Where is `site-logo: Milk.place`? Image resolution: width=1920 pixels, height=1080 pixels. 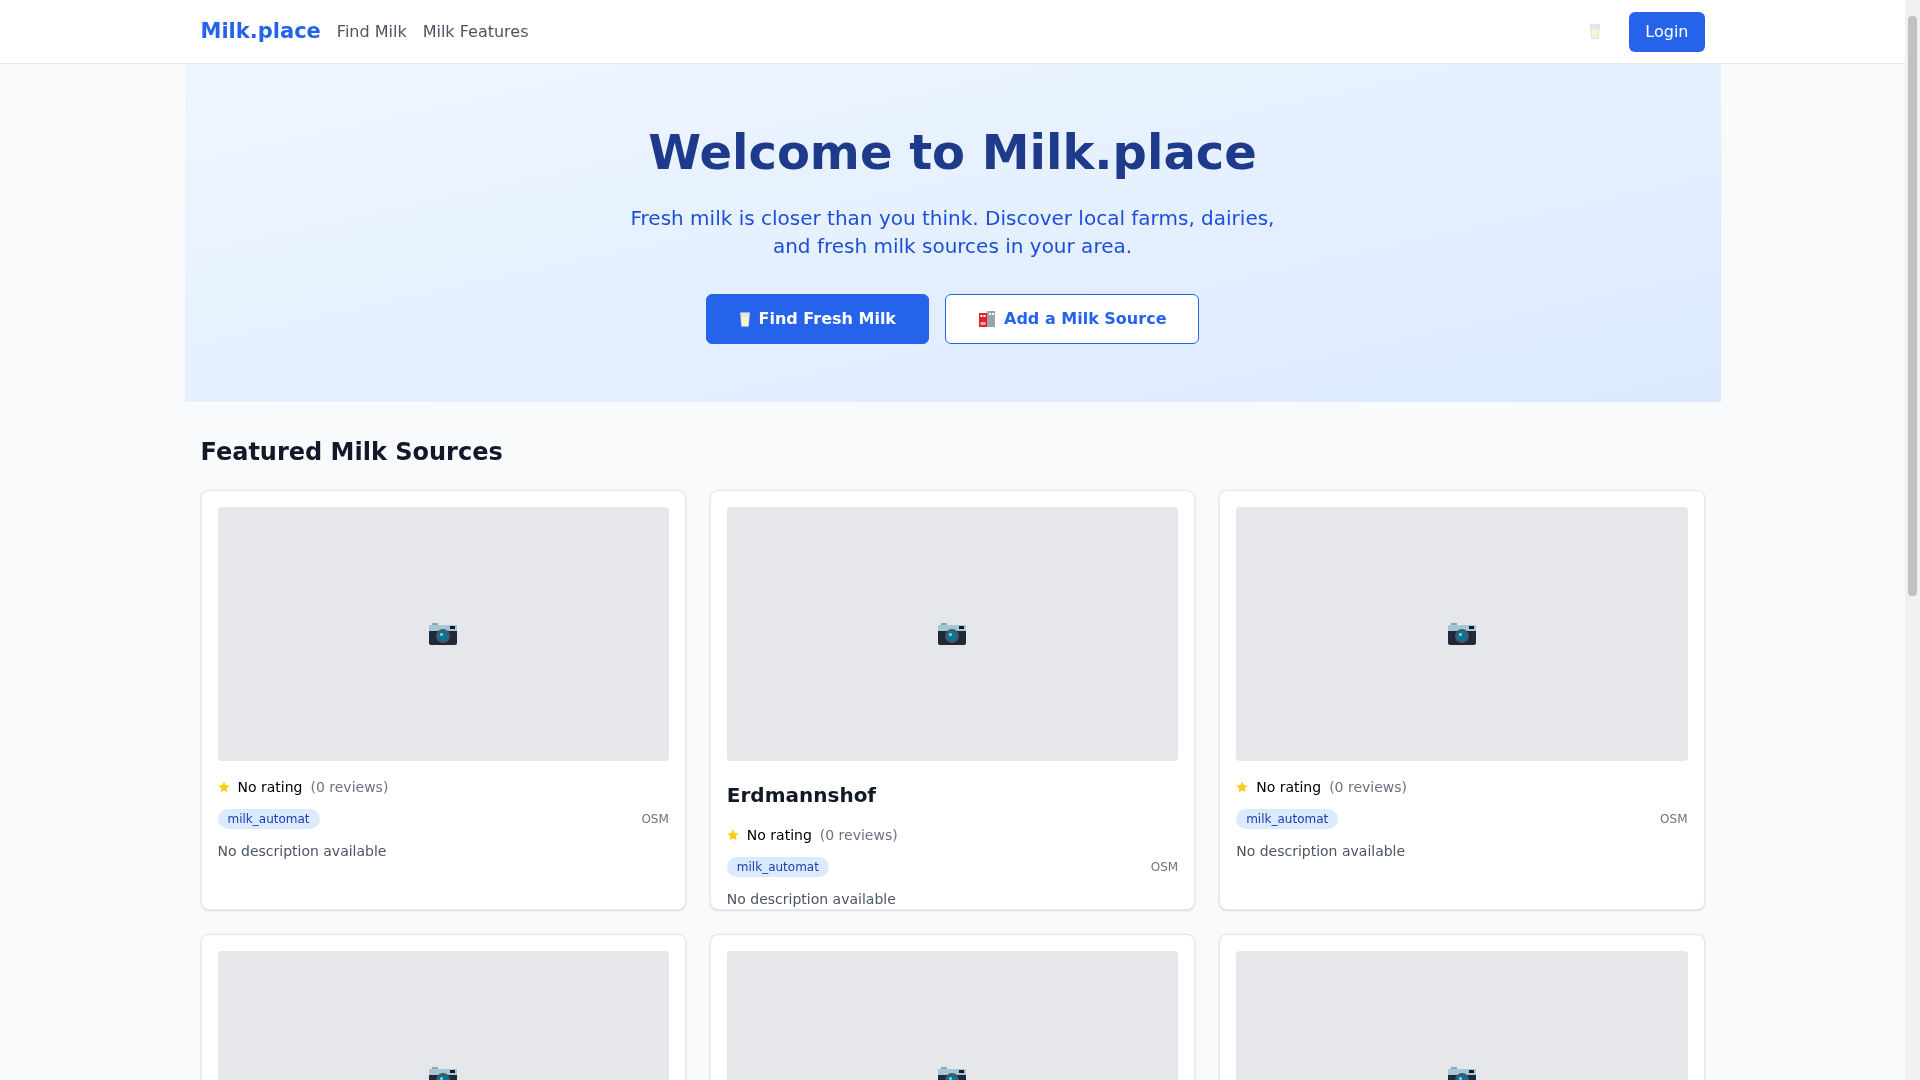 site-logo: Milk.place is located at coordinates (260, 31).